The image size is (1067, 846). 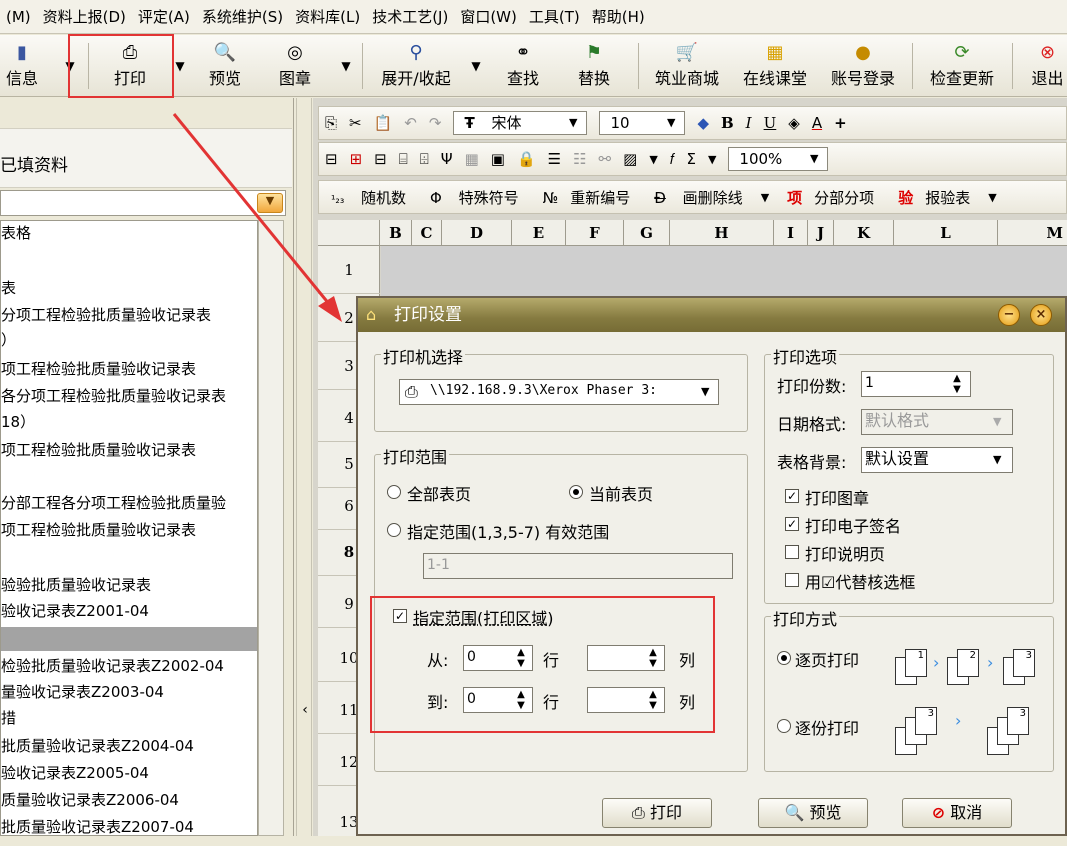 I want to click on lock-icon: 🔒, so click(x=526, y=159).